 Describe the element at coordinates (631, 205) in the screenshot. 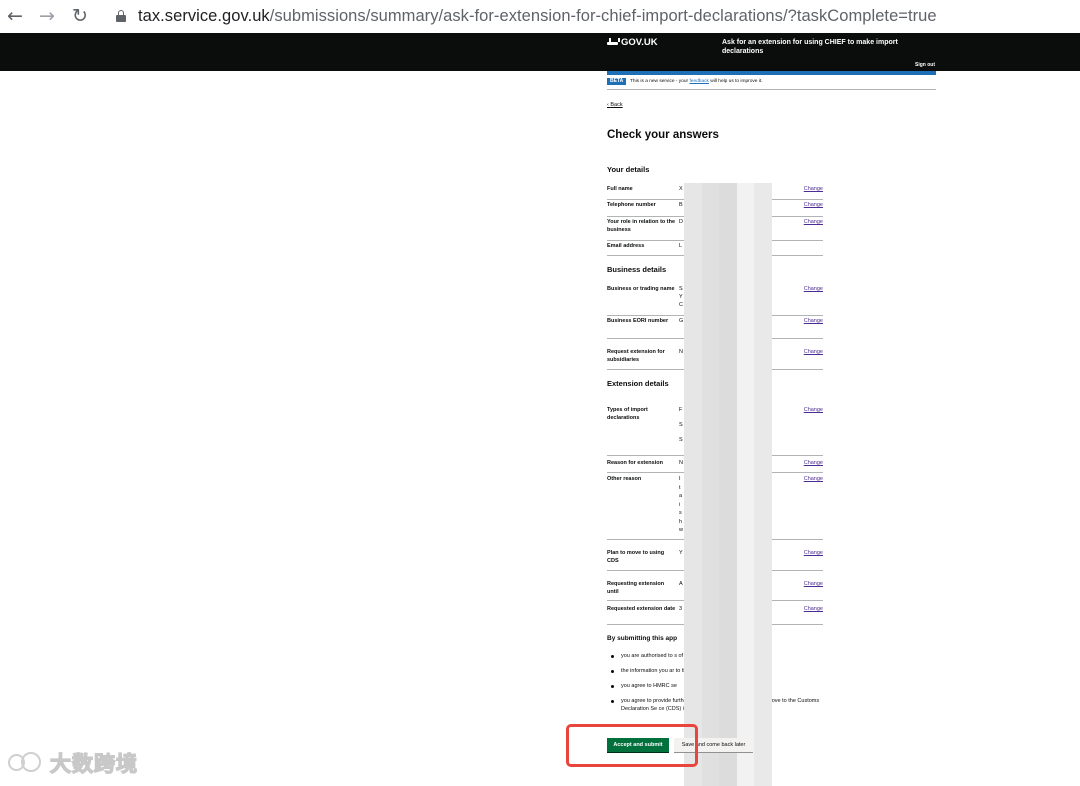

I see `row-key: Telephone number` at that location.